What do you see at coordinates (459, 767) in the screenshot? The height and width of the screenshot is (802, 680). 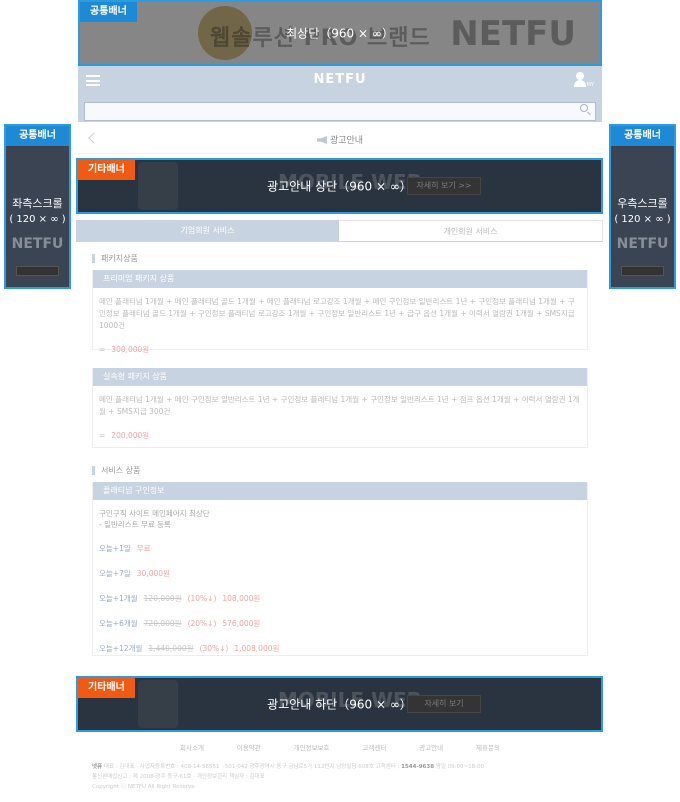 I see `footer-hours: 평일 09:00~18:00` at bounding box center [459, 767].